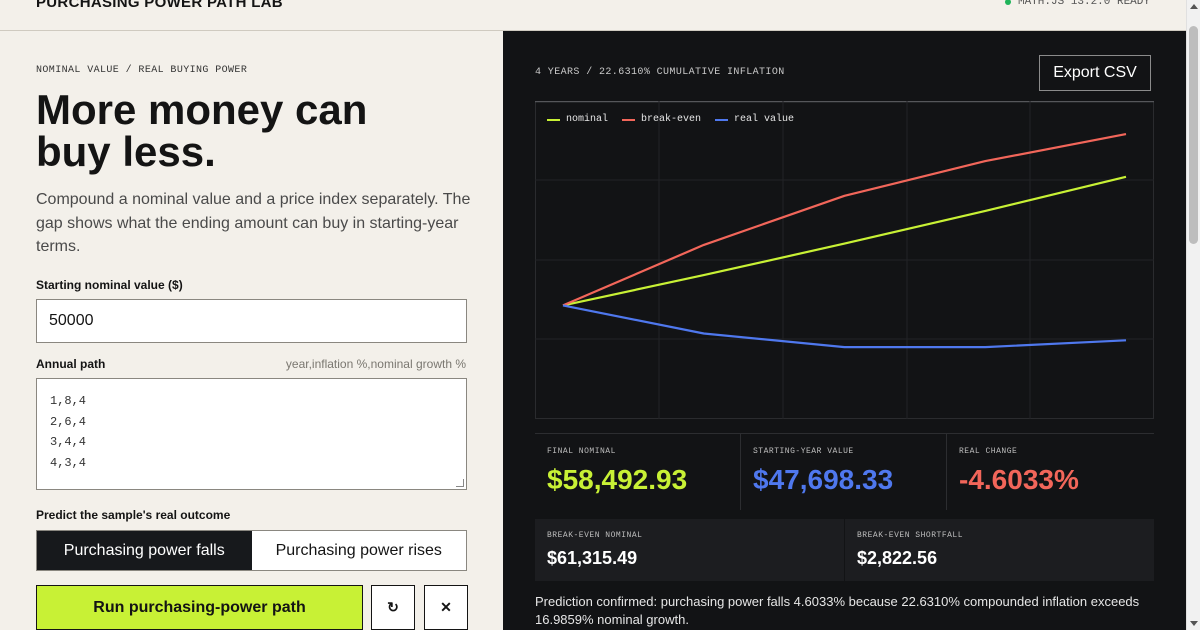 This screenshot has height=630, width=1200. I want to click on status-indicator: MATH.JS 13.2.0 READY, so click(1077, 4).